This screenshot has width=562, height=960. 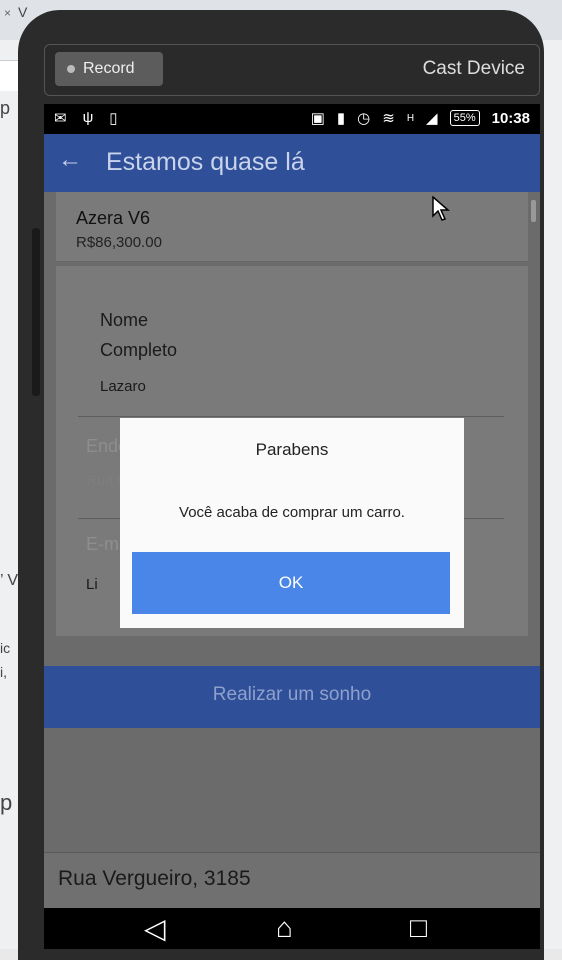 What do you see at coordinates (205, 162) in the screenshot?
I see `page-title: Estamos quase lá` at bounding box center [205, 162].